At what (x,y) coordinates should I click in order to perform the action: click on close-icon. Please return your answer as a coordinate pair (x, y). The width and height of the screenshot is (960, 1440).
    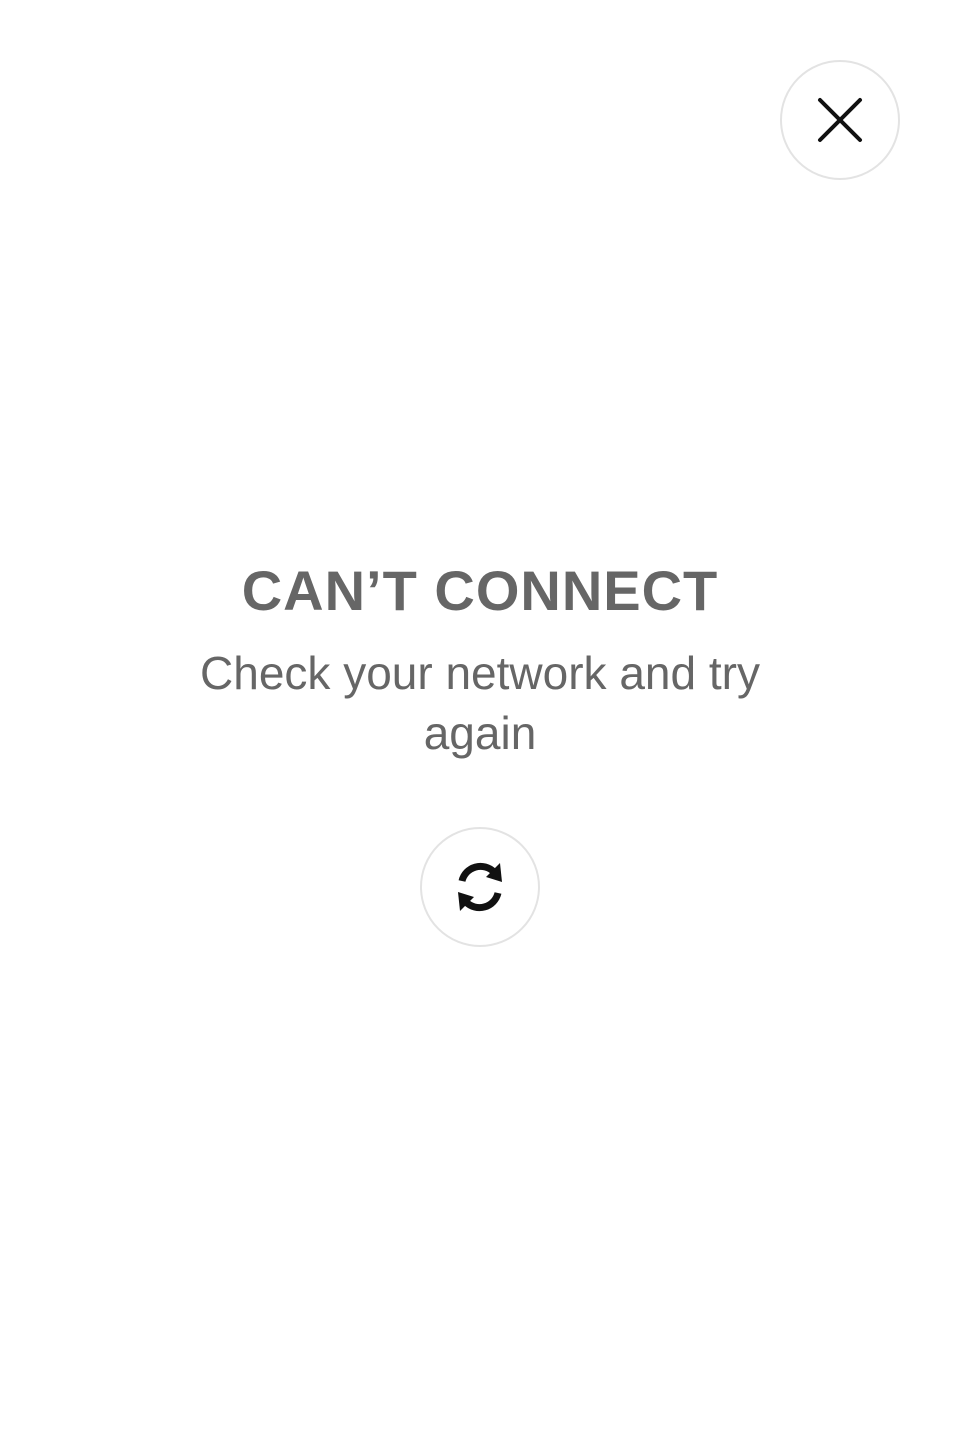
    Looking at the image, I should click on (840, 120).